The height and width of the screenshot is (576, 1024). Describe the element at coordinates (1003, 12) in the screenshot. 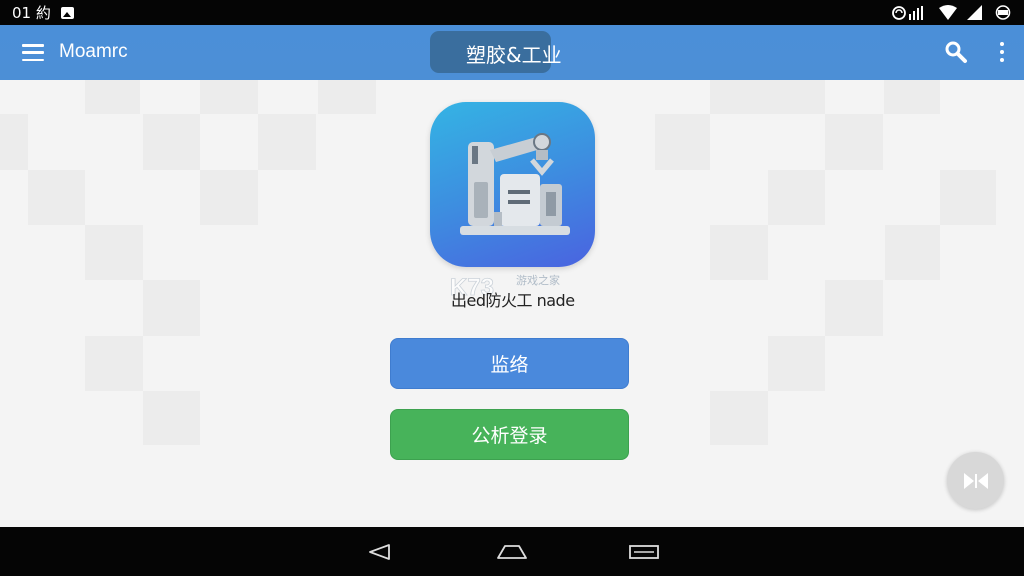

I see `battery-icon` at that location.